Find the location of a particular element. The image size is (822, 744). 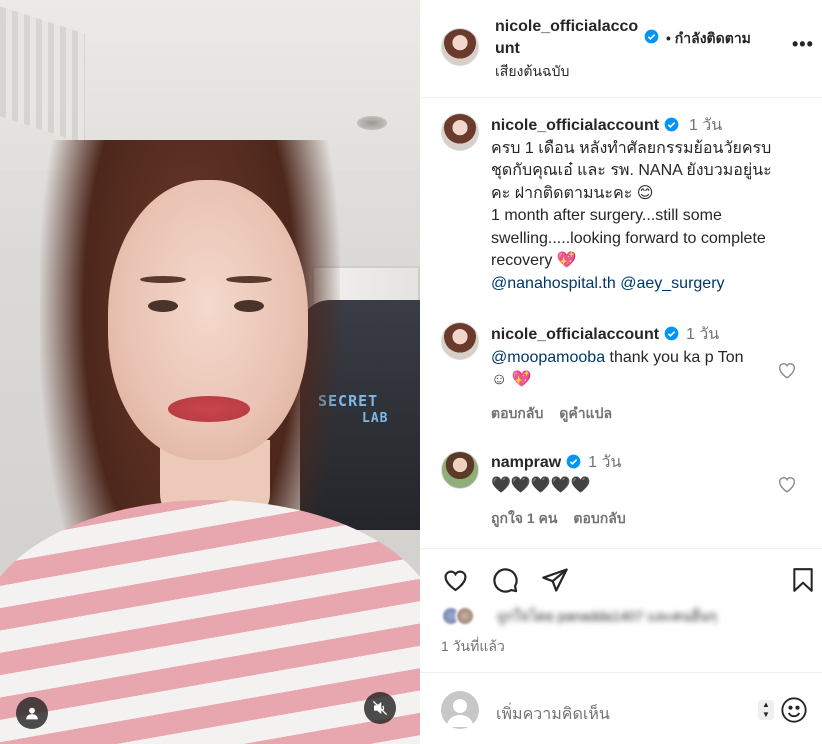

mute-icon is located at coordinates (380, 708).